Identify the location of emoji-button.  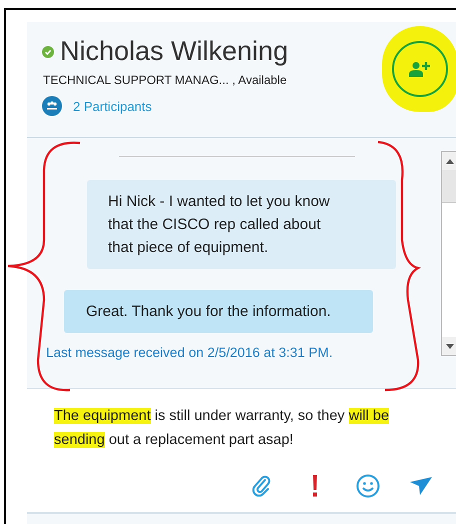
(368, 486).